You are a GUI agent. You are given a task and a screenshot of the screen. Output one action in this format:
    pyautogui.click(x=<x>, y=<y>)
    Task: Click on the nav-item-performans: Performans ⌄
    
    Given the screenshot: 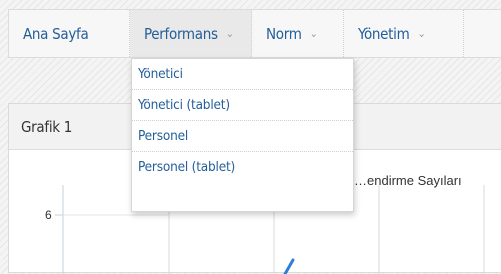 What is the action you would take?
    pyautogui.click(x=191, y=33)
    